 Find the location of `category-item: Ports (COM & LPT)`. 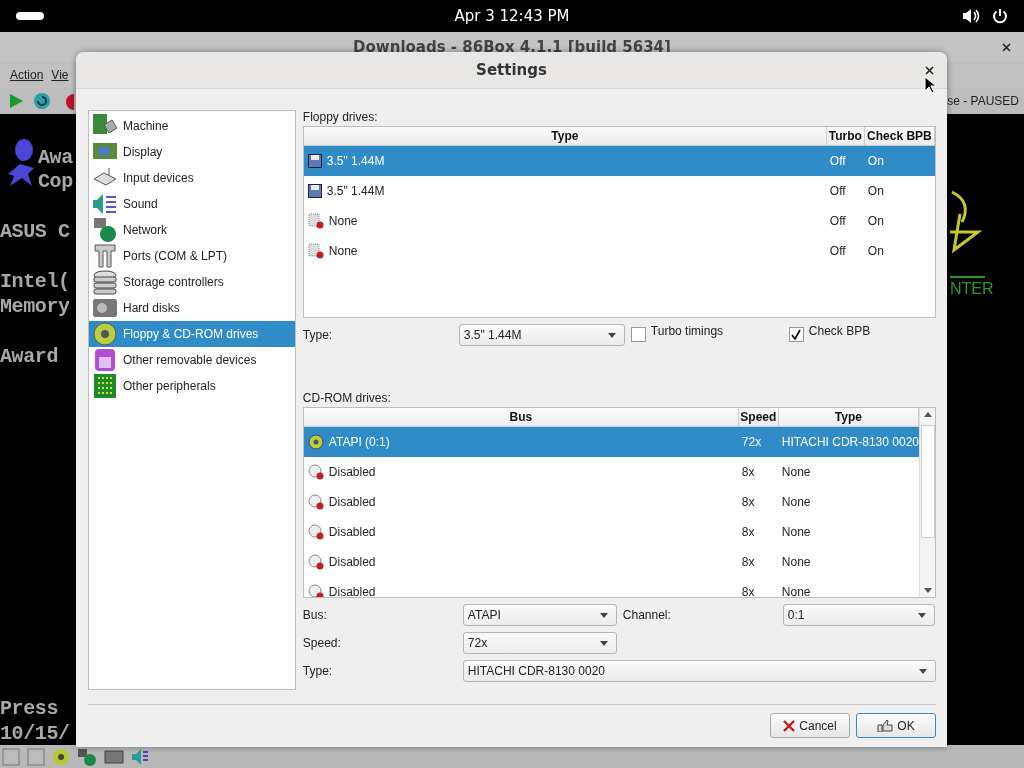

category-item: Ports (COM & LPT) is located at coordinates (192, 256).